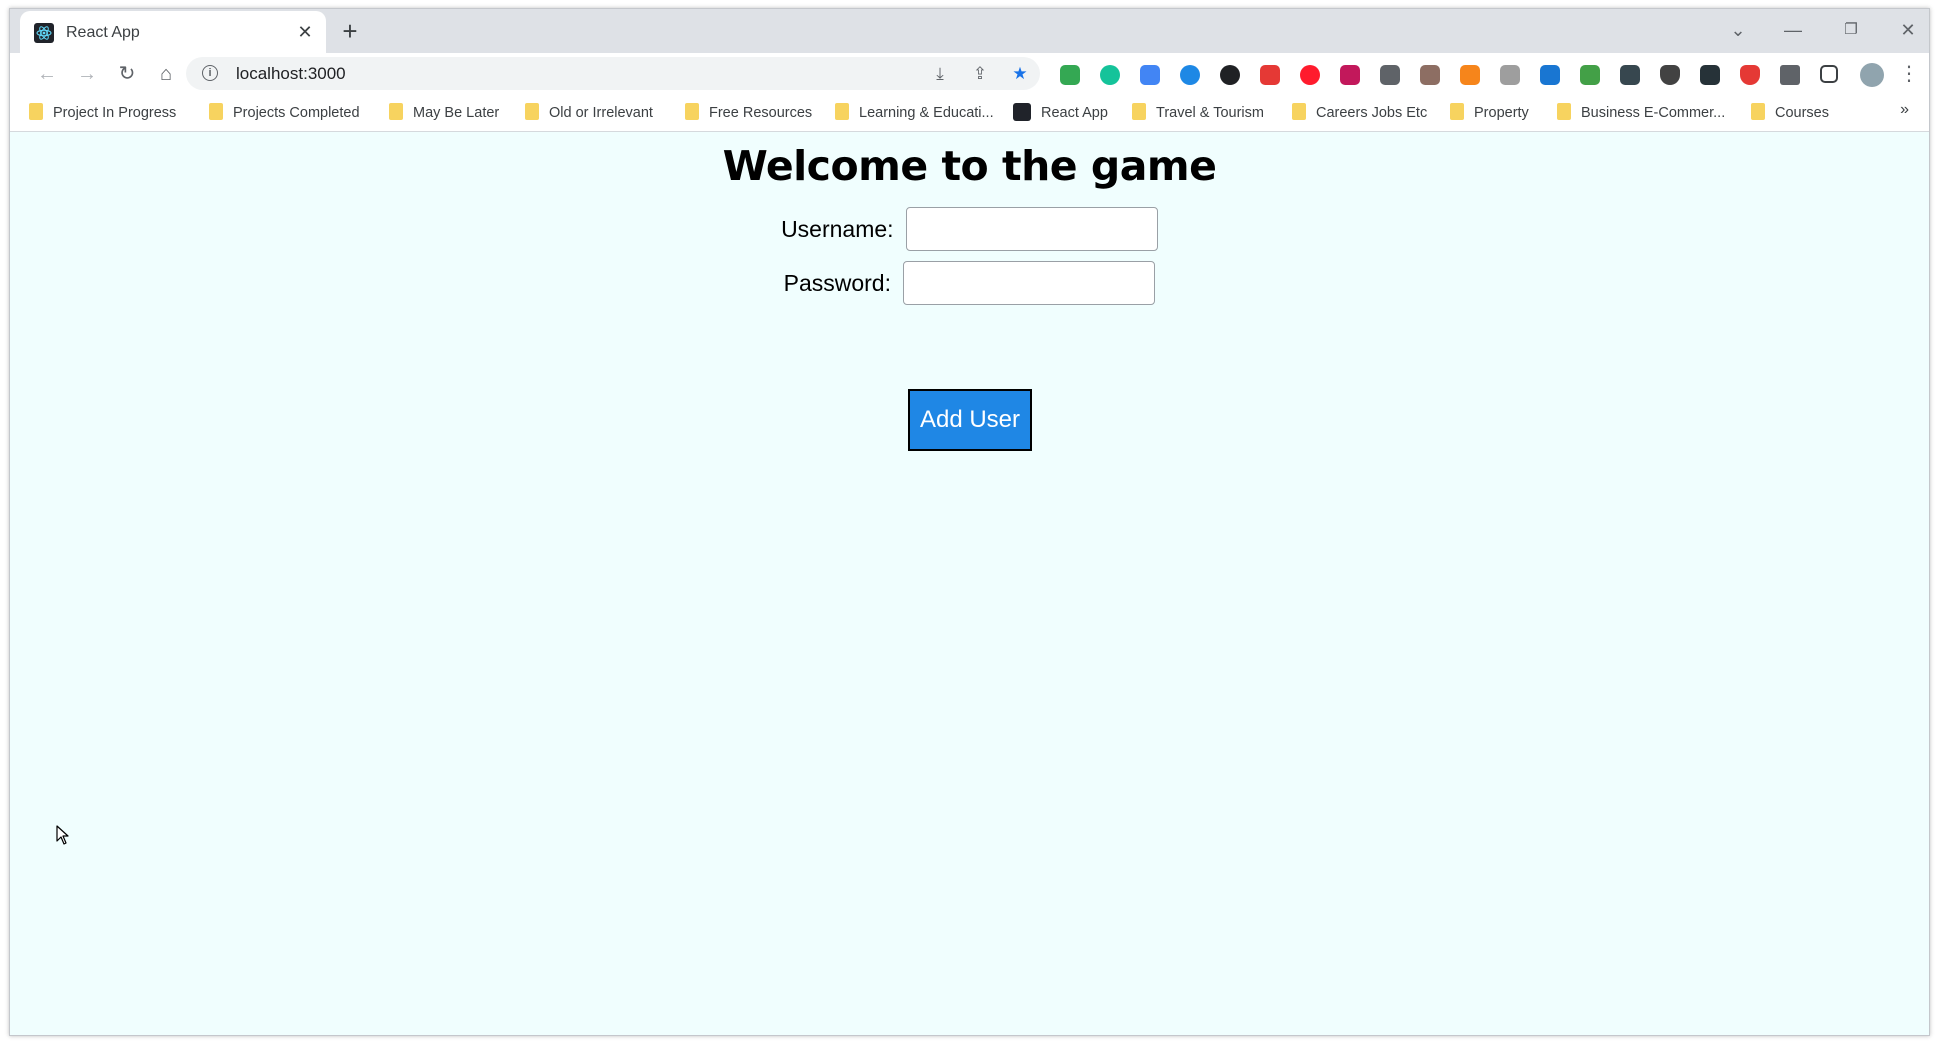 The height and width of the screenshot is (1041, 1936). I want to click on forward-icon: →, so click(87, 74).